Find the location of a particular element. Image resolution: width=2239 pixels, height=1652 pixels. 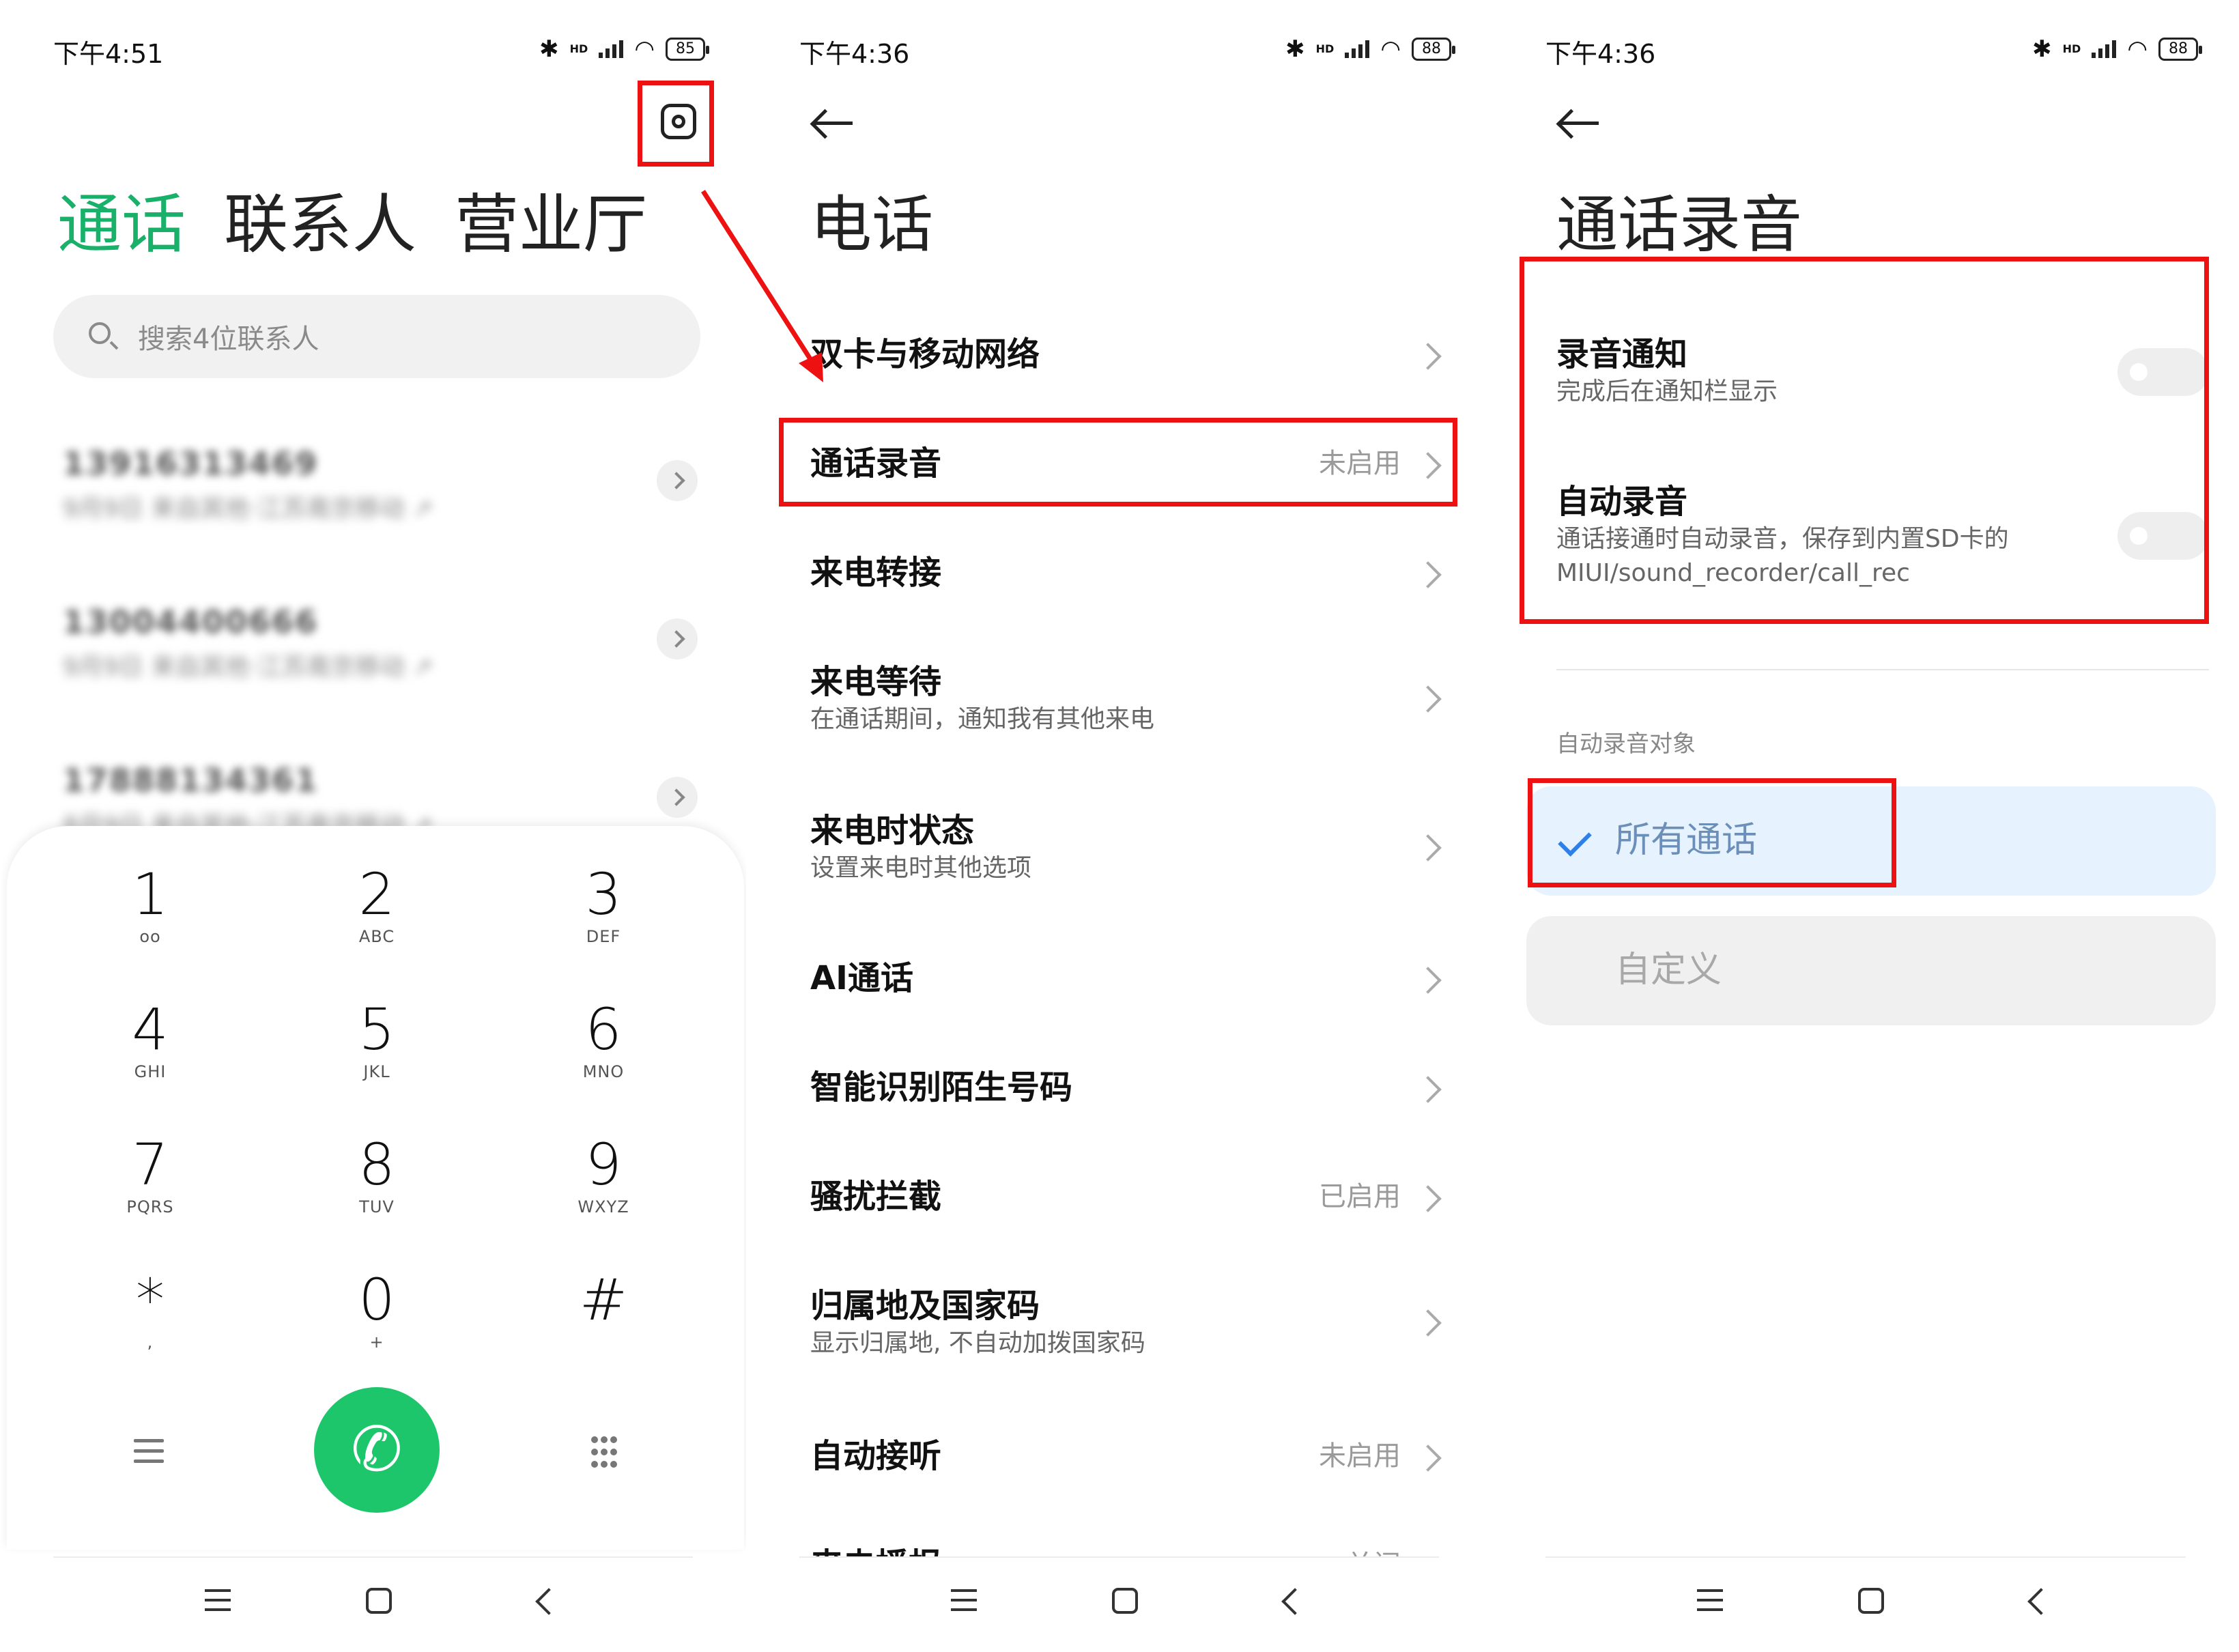

recent-detail: 9月9日 来自其他·江苏南京移动 ↗ is located at coordinates (248, 509).